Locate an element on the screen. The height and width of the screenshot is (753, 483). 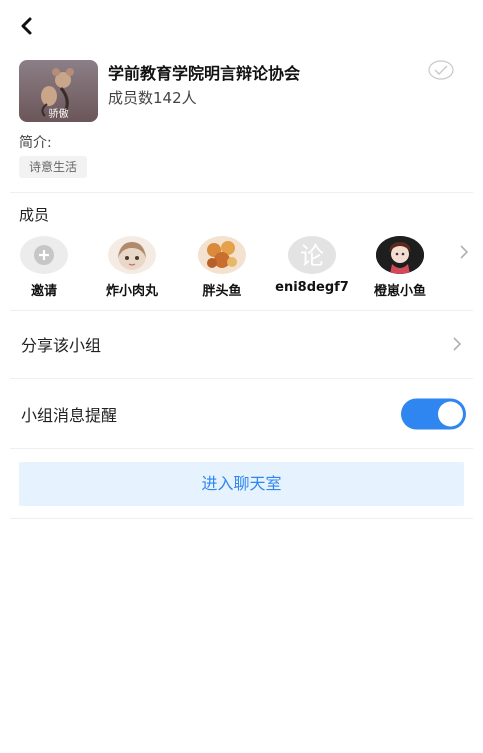
avatar-caption: 骄傲 is located at coordinates (58, 114).